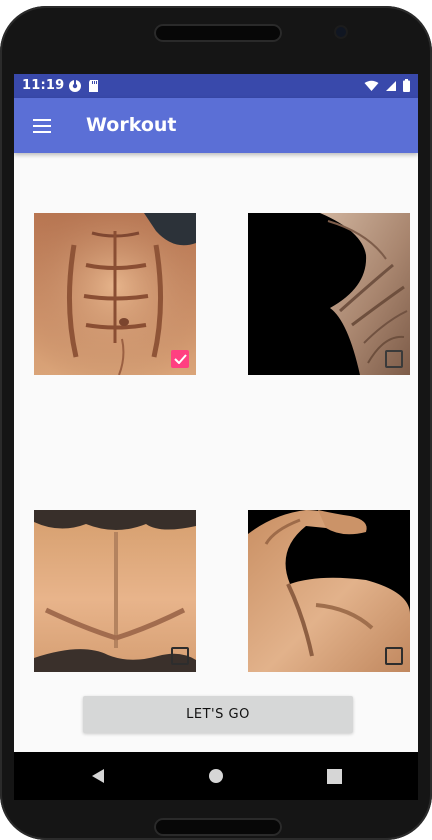 The width and height of the screenshot is (432, 840). I want to click on home-button, so click(216, 776).